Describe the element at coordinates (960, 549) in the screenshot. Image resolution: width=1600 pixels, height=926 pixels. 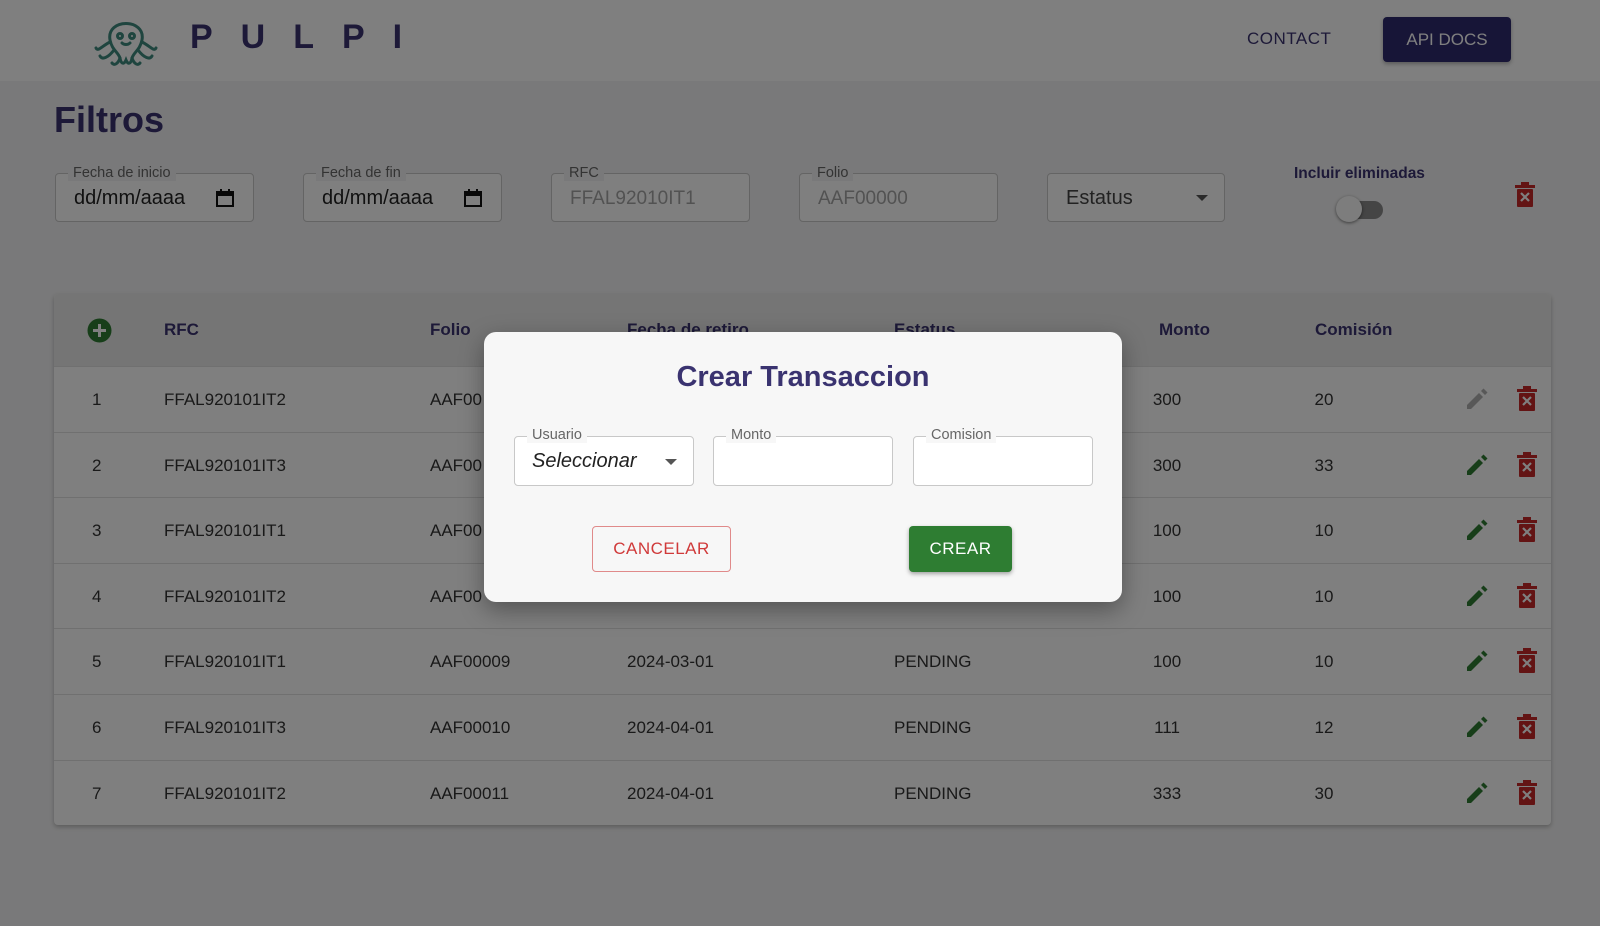
I see `create-button: CREAR` at that location.